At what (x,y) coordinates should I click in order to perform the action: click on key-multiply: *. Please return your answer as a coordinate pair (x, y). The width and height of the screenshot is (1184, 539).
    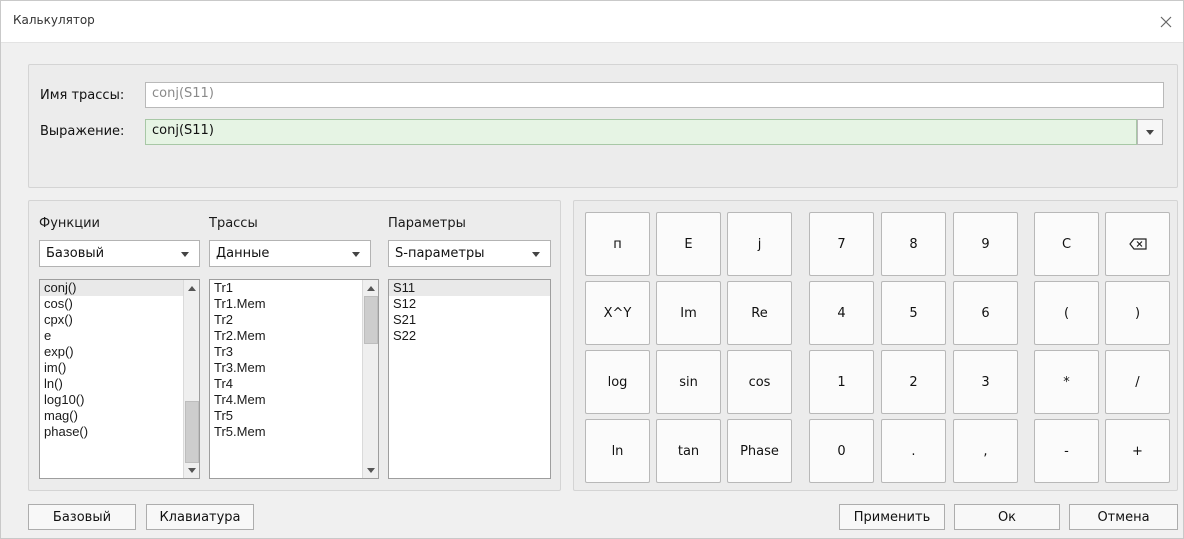
    Looking at the image, I should click on (1066, 382).